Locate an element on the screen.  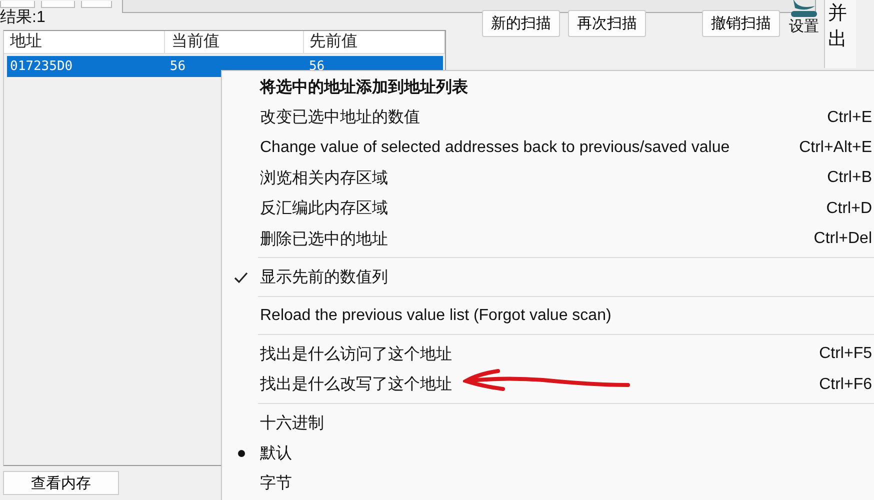
menu-label: 将选中的地址添加到地址列表 is located at coordinates (364, 88).